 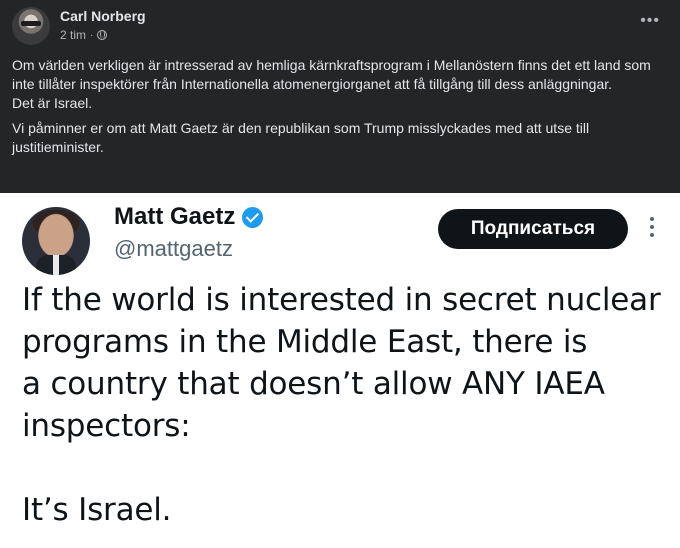 I want to click on post-paragraph: Det är Israel., so click(x=52, y=103).